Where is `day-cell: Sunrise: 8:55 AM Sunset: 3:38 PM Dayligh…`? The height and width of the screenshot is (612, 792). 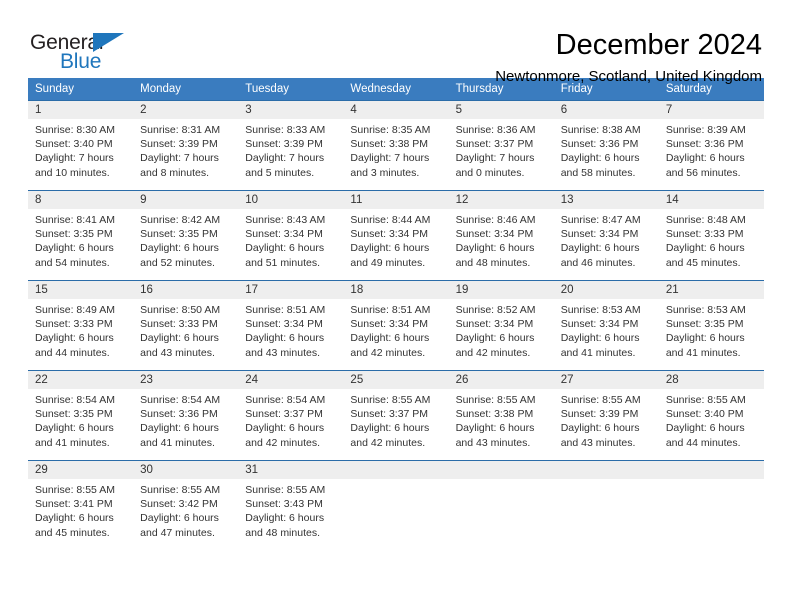
day-cell: Sunrise: 8:55 AM Sunset: 3:38 PM Dayligh… is located at coordinates (501, 424).